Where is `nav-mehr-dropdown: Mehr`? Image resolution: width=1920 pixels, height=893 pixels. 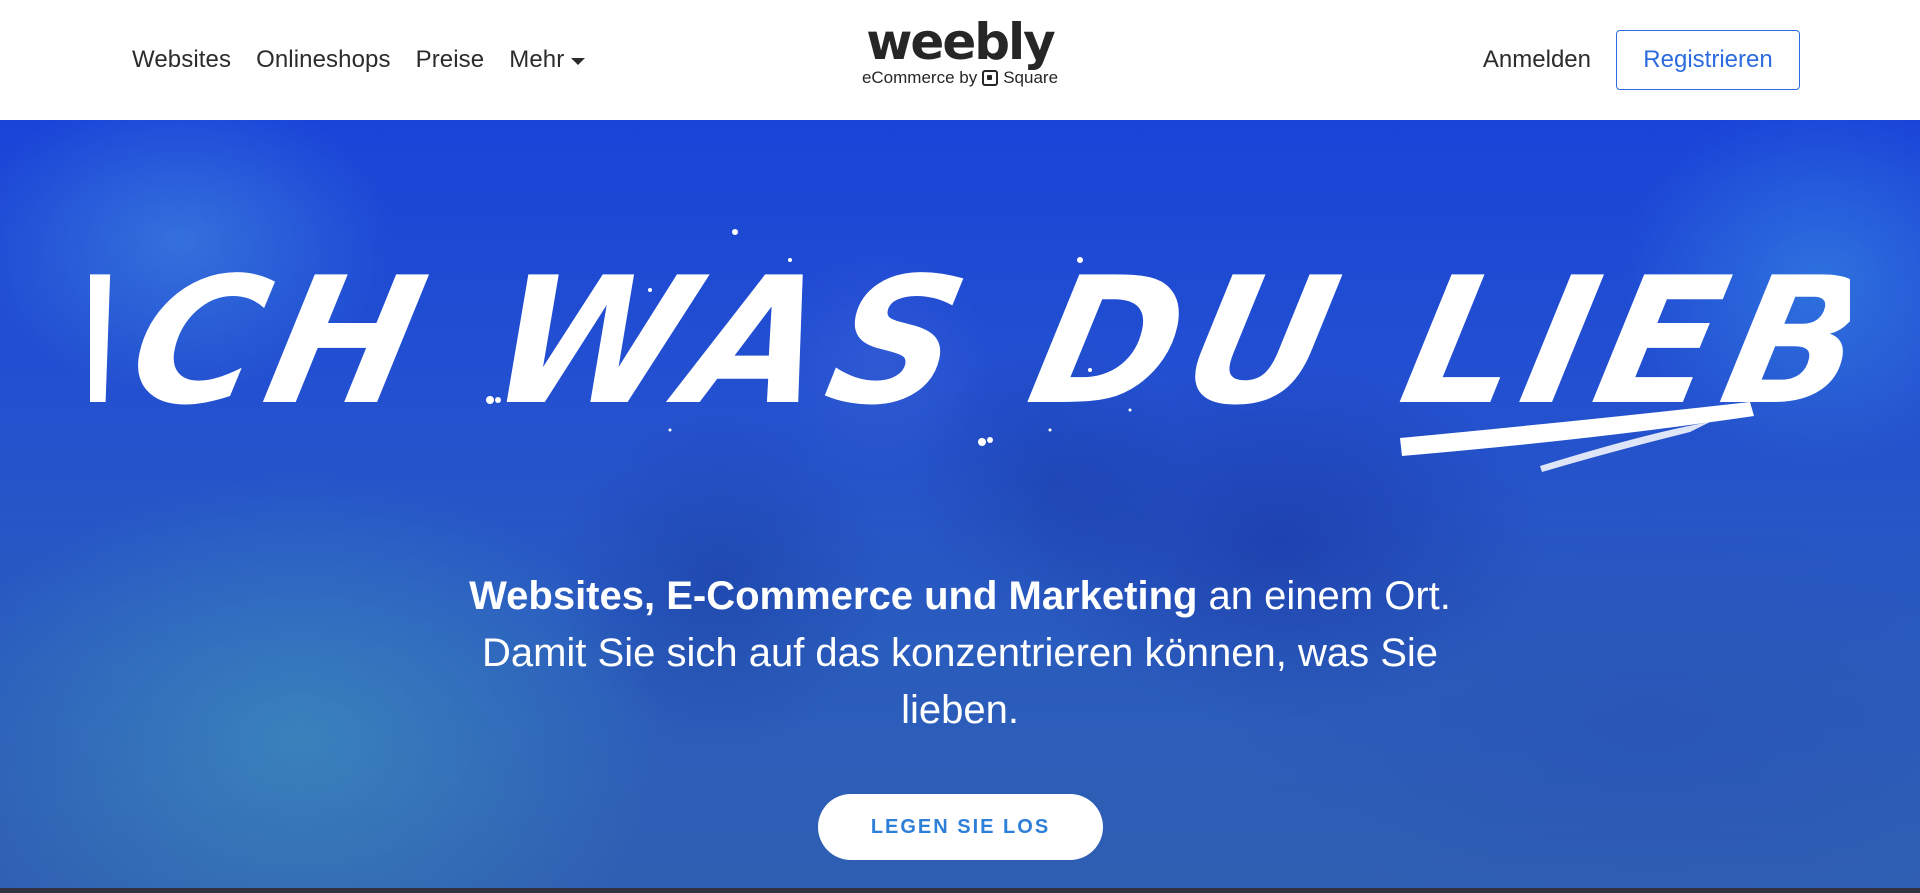 nav-mehr-dropdown: Mehr is located at coordinates (547, 60).